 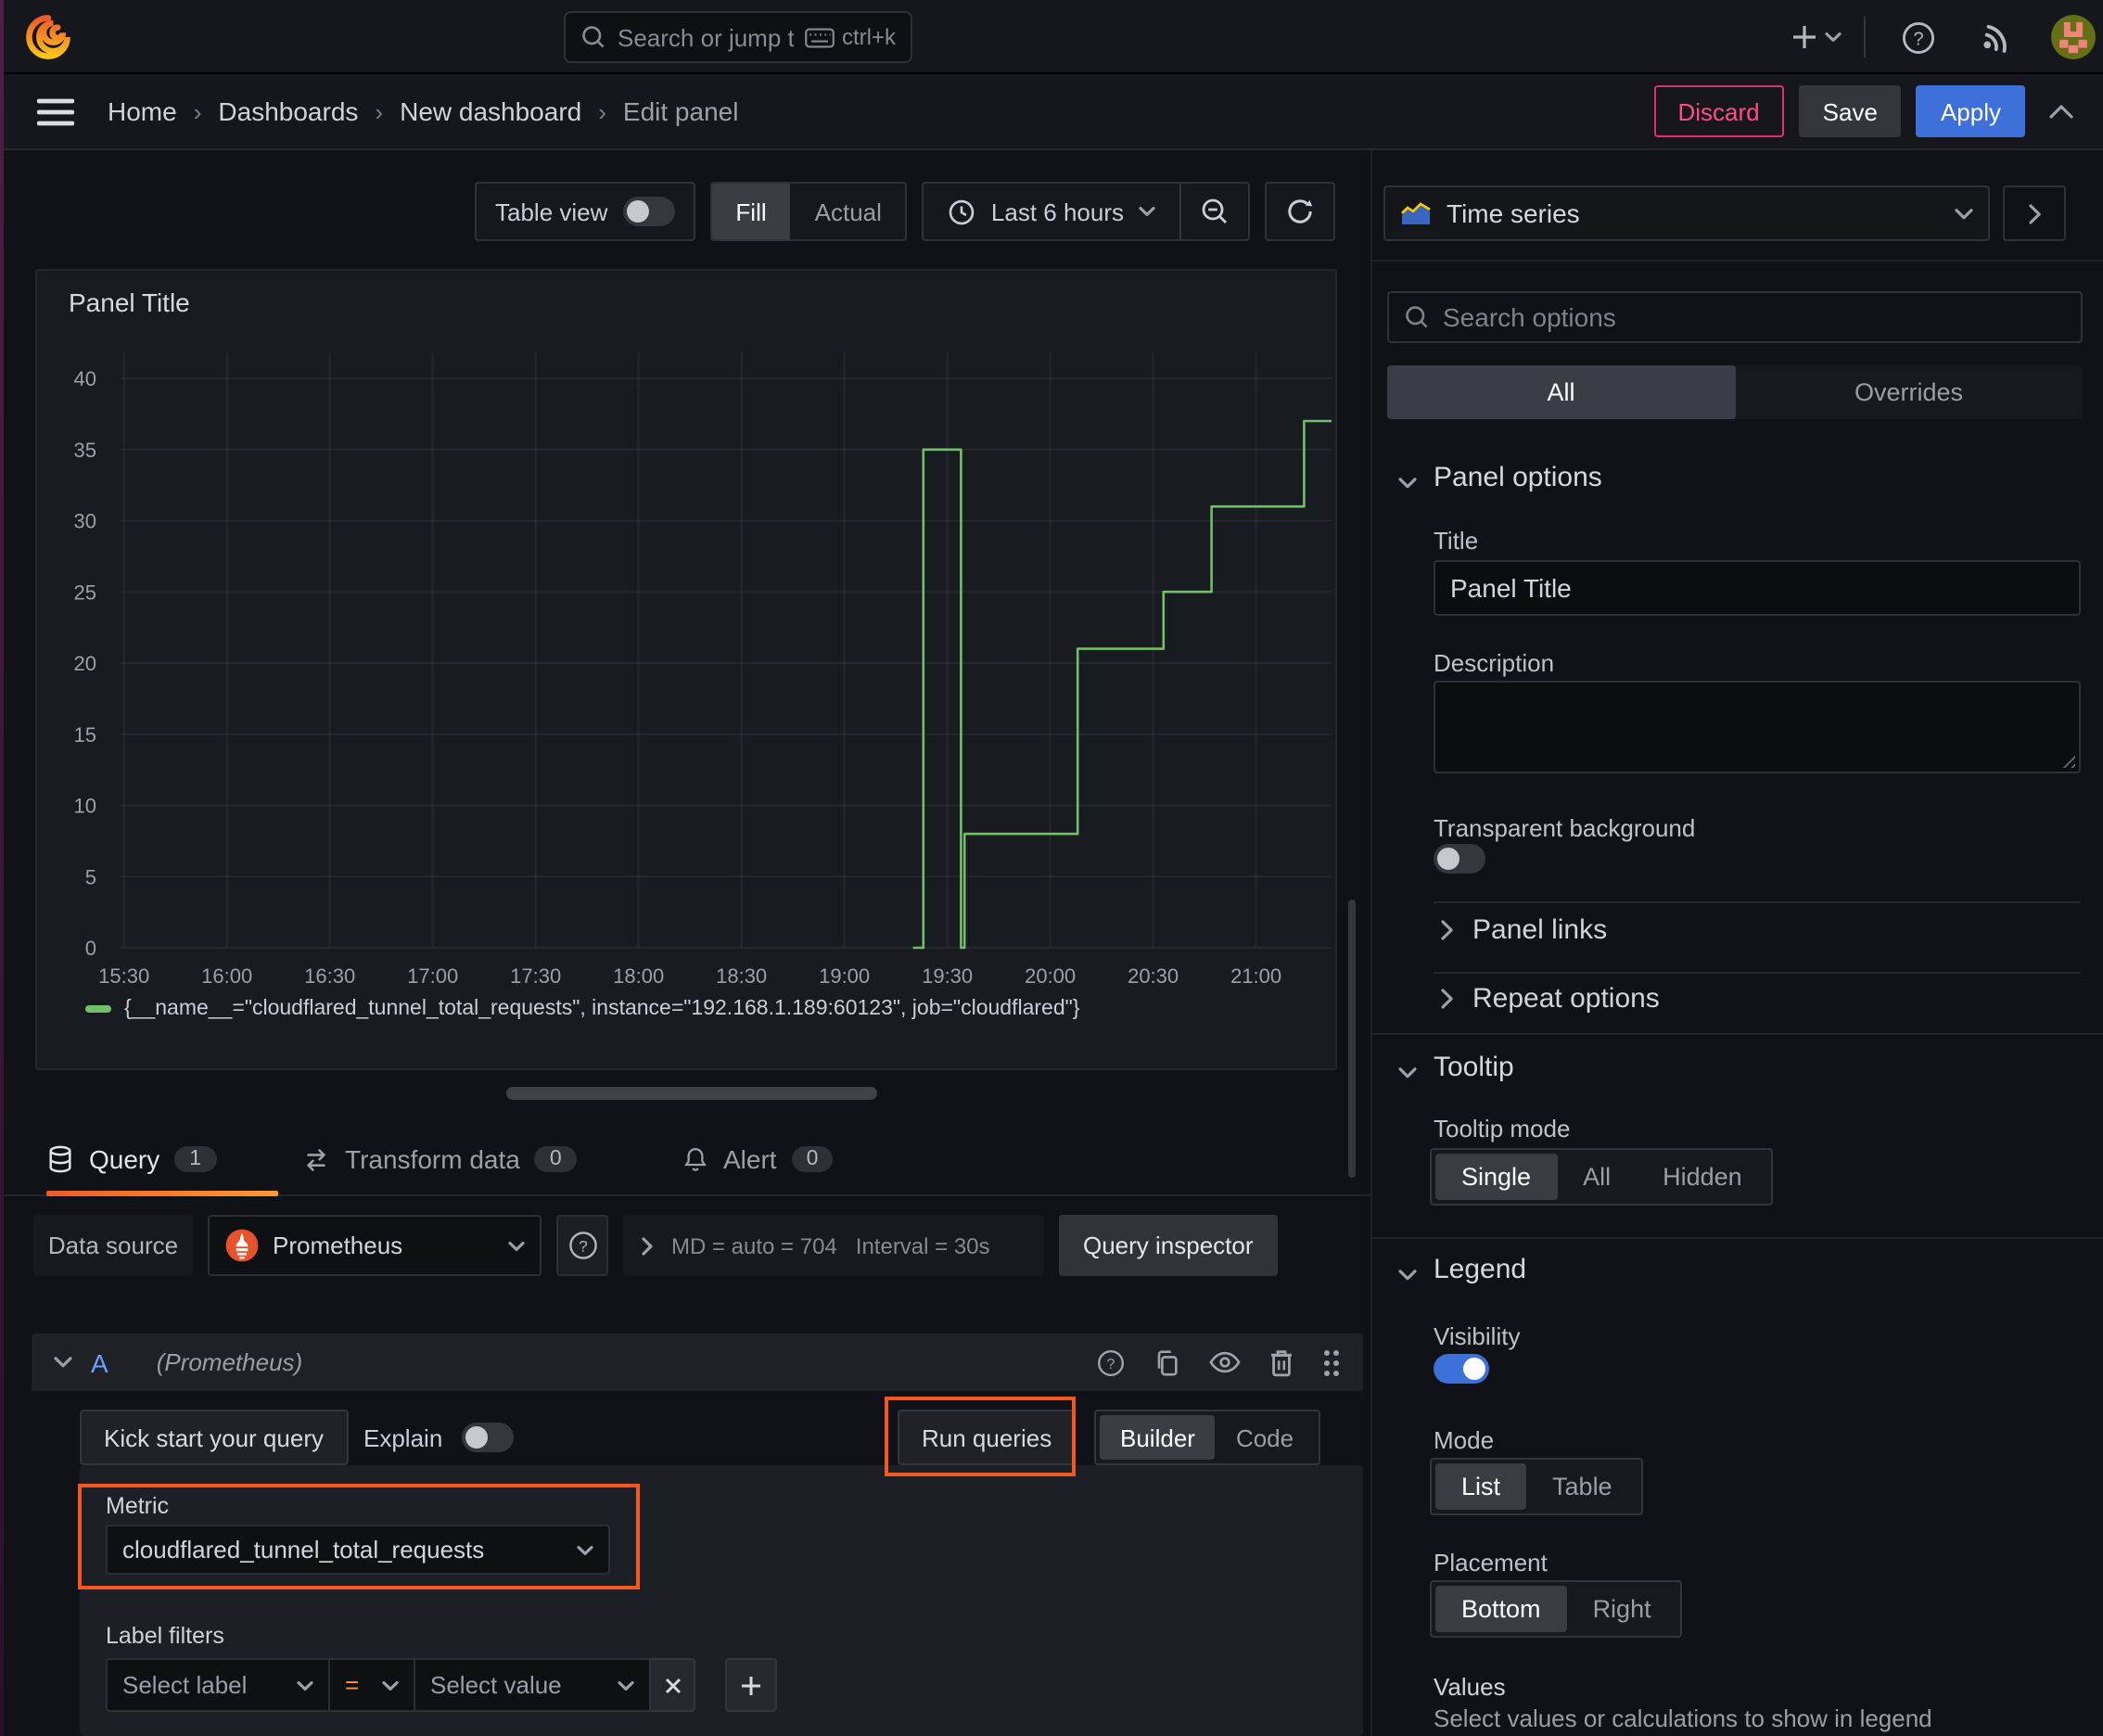 I want to click on svg-text: 5, so click(x=90, y=876).